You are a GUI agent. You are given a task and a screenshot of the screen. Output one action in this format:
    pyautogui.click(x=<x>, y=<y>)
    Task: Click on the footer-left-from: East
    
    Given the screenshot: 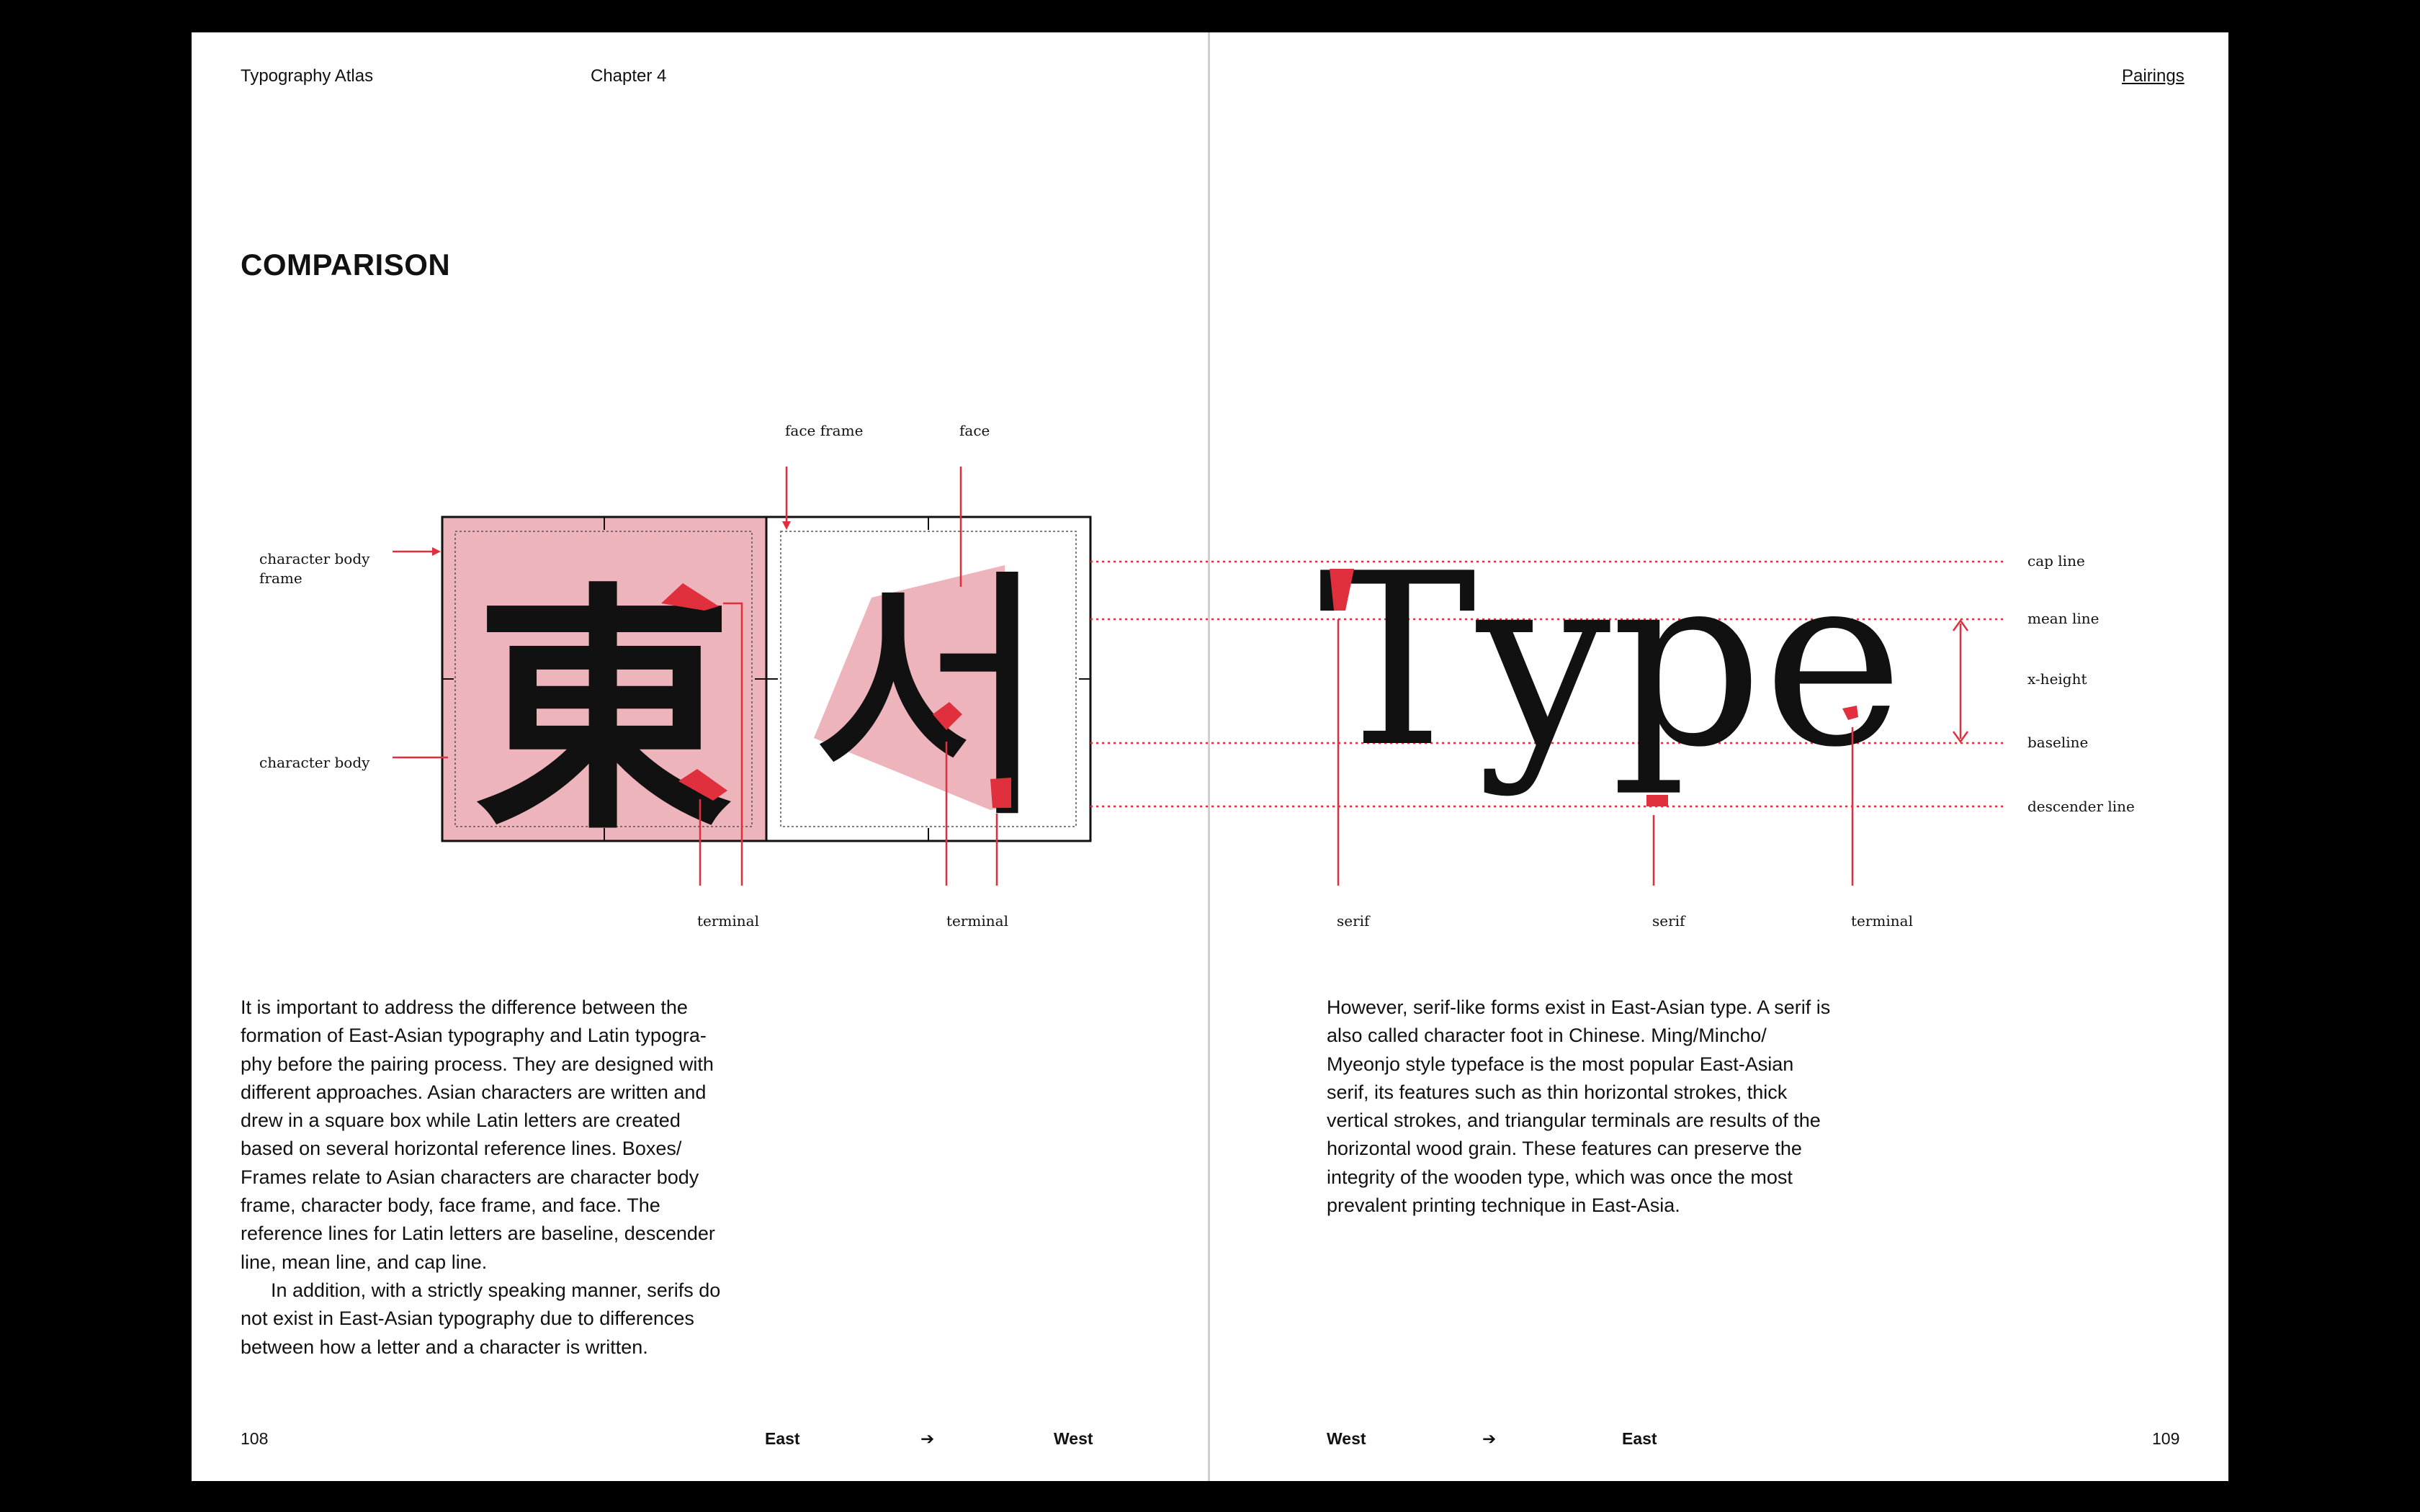 What is the action you would take?
    pyautogui.click(x=783, y=1438)
    